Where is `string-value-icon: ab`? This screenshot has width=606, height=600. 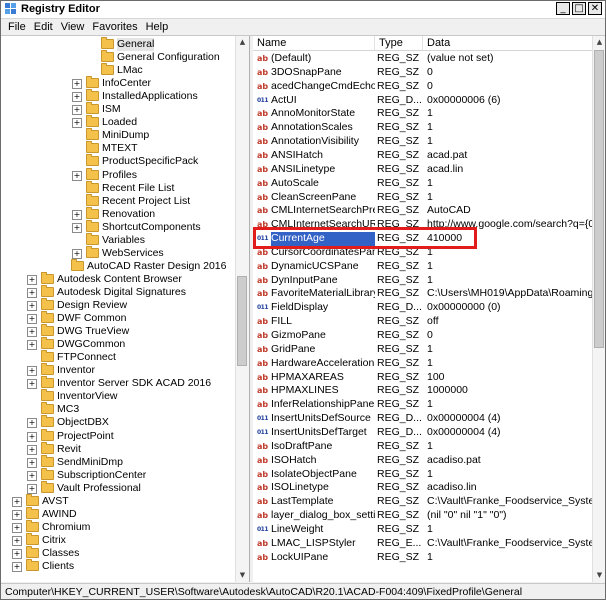 string-value-icon: ab is located at coordinates (263, 543).